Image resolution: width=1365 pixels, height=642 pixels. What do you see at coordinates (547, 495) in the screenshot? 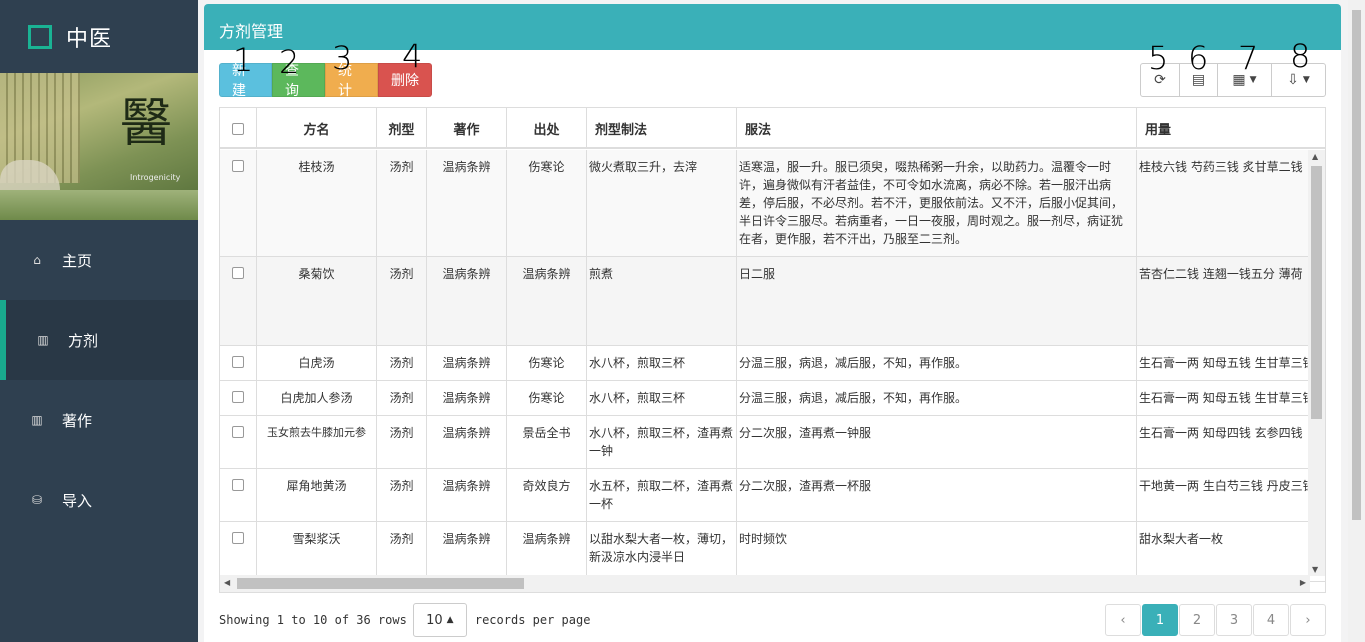
I see `cell-source: 奇效良方` at bounding box center [547, 495].